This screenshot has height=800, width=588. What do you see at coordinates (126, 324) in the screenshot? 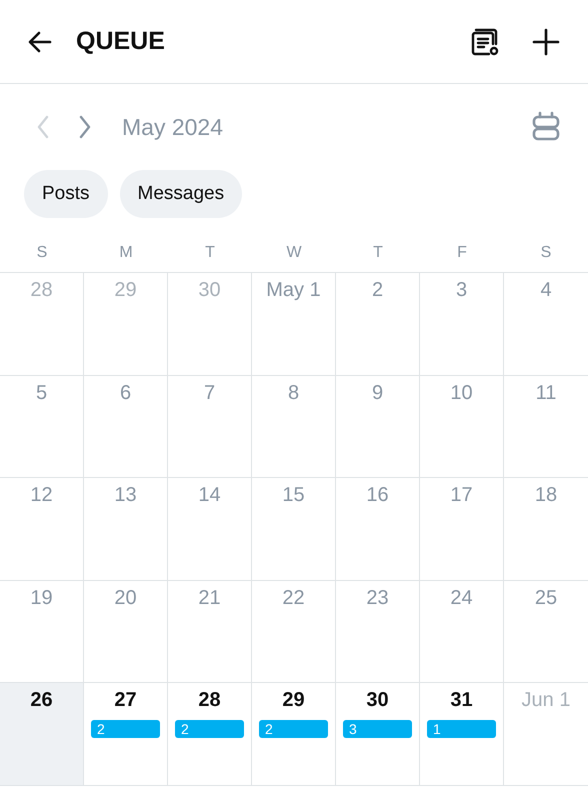
I see `day-cell: 29` at bounding box center [126, 324].